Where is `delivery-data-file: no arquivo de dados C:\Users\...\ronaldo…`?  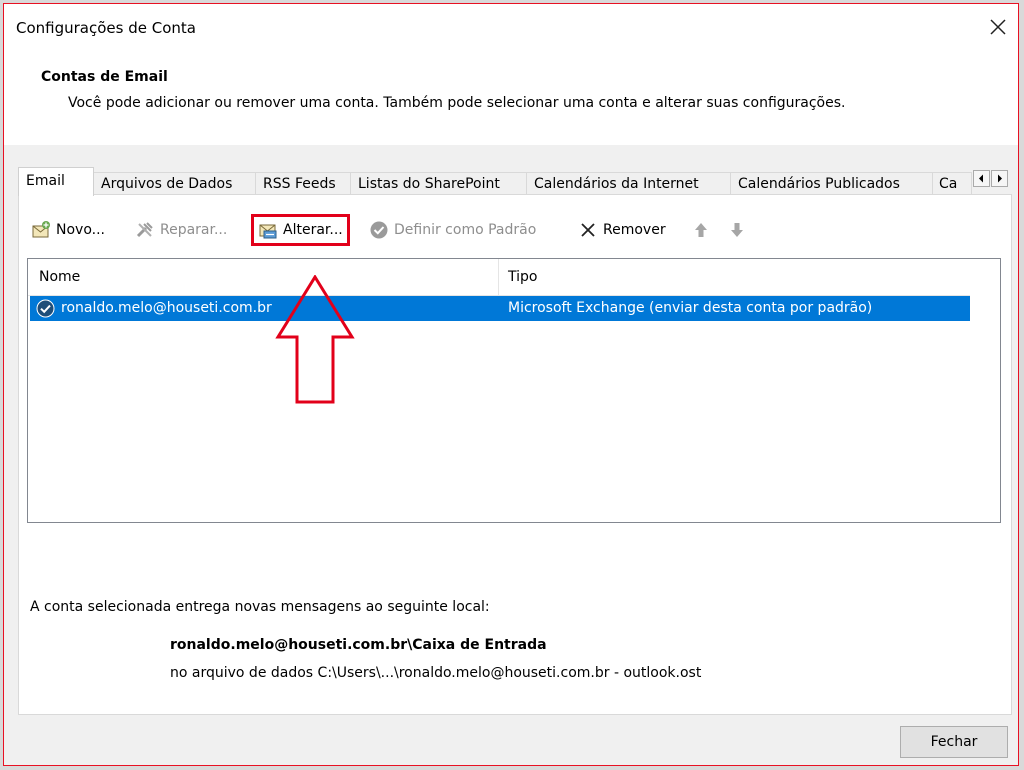 delivery-data-file: no arquivo de dados C:\Users\...\ronaldo… is located at coordinates (436, 673).